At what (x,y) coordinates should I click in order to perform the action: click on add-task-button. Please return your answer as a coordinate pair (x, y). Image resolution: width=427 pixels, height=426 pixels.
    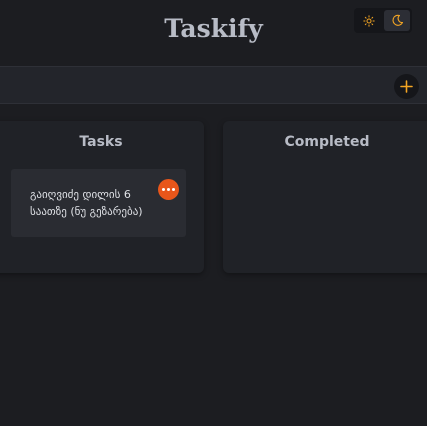
    Looking at the image, I should click on (406, 86).